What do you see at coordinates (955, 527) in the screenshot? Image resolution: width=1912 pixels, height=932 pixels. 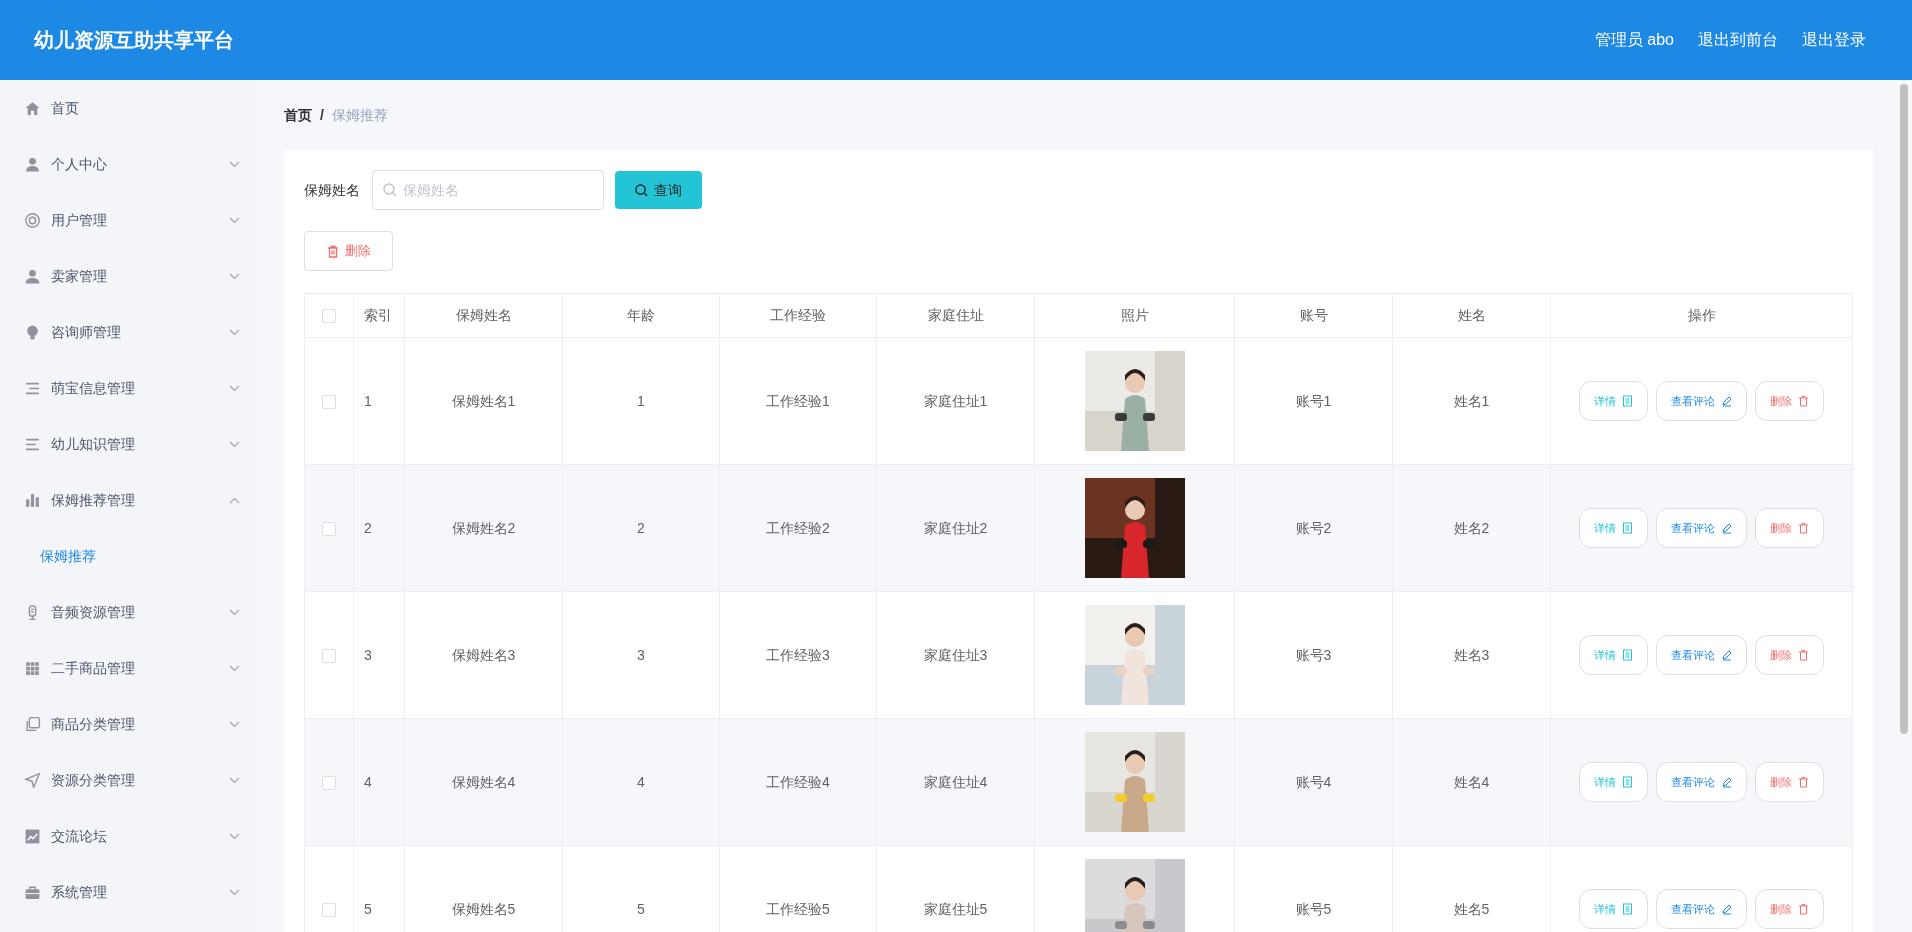 I see `table-cell: 家庭住址2` at bounding box center [955, 527].